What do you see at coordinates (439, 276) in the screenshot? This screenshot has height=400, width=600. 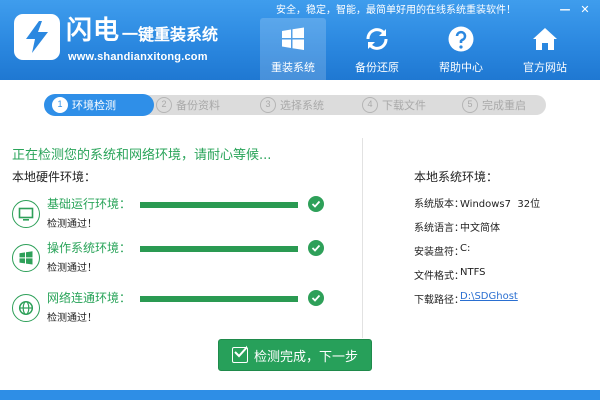 I see `info-label: 文件格式：` at bounding box center [439, 276].